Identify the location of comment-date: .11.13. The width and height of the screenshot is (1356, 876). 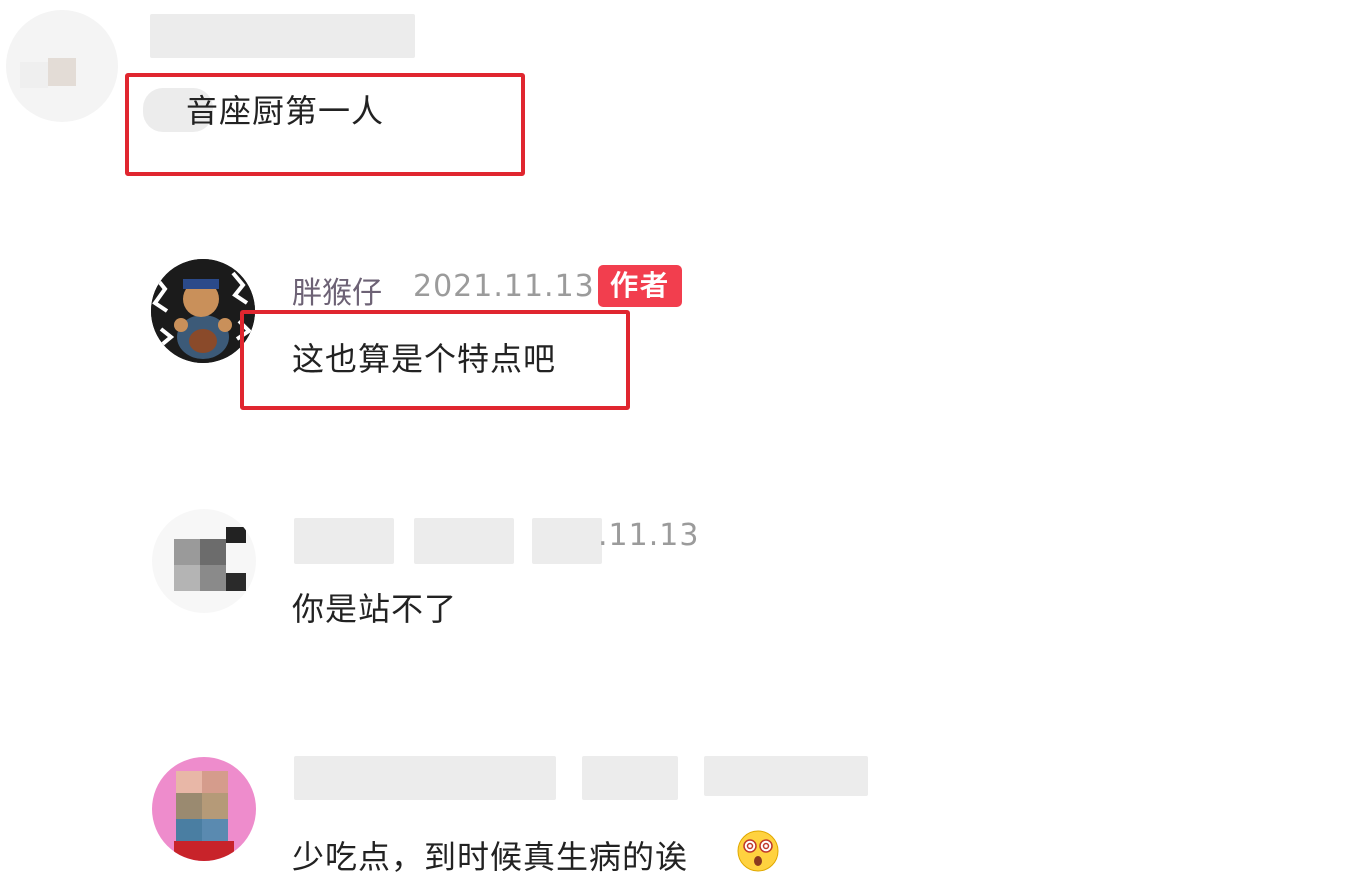
(649, 535).